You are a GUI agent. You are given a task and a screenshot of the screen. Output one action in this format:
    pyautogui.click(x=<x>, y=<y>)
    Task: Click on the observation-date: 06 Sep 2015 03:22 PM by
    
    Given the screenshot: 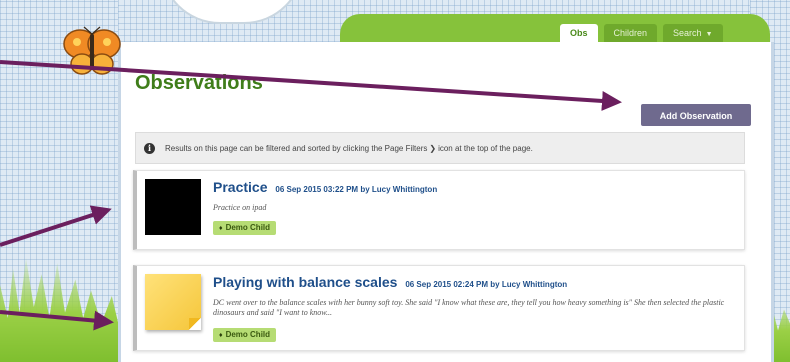 What is the action you would take?
    pyautogui.click(x=322, y=189)
    